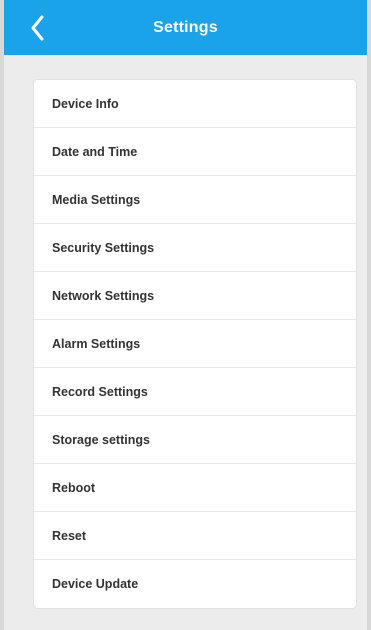  I want to click on menu-item-storage-settings: Storage settings, so click(195, 440).